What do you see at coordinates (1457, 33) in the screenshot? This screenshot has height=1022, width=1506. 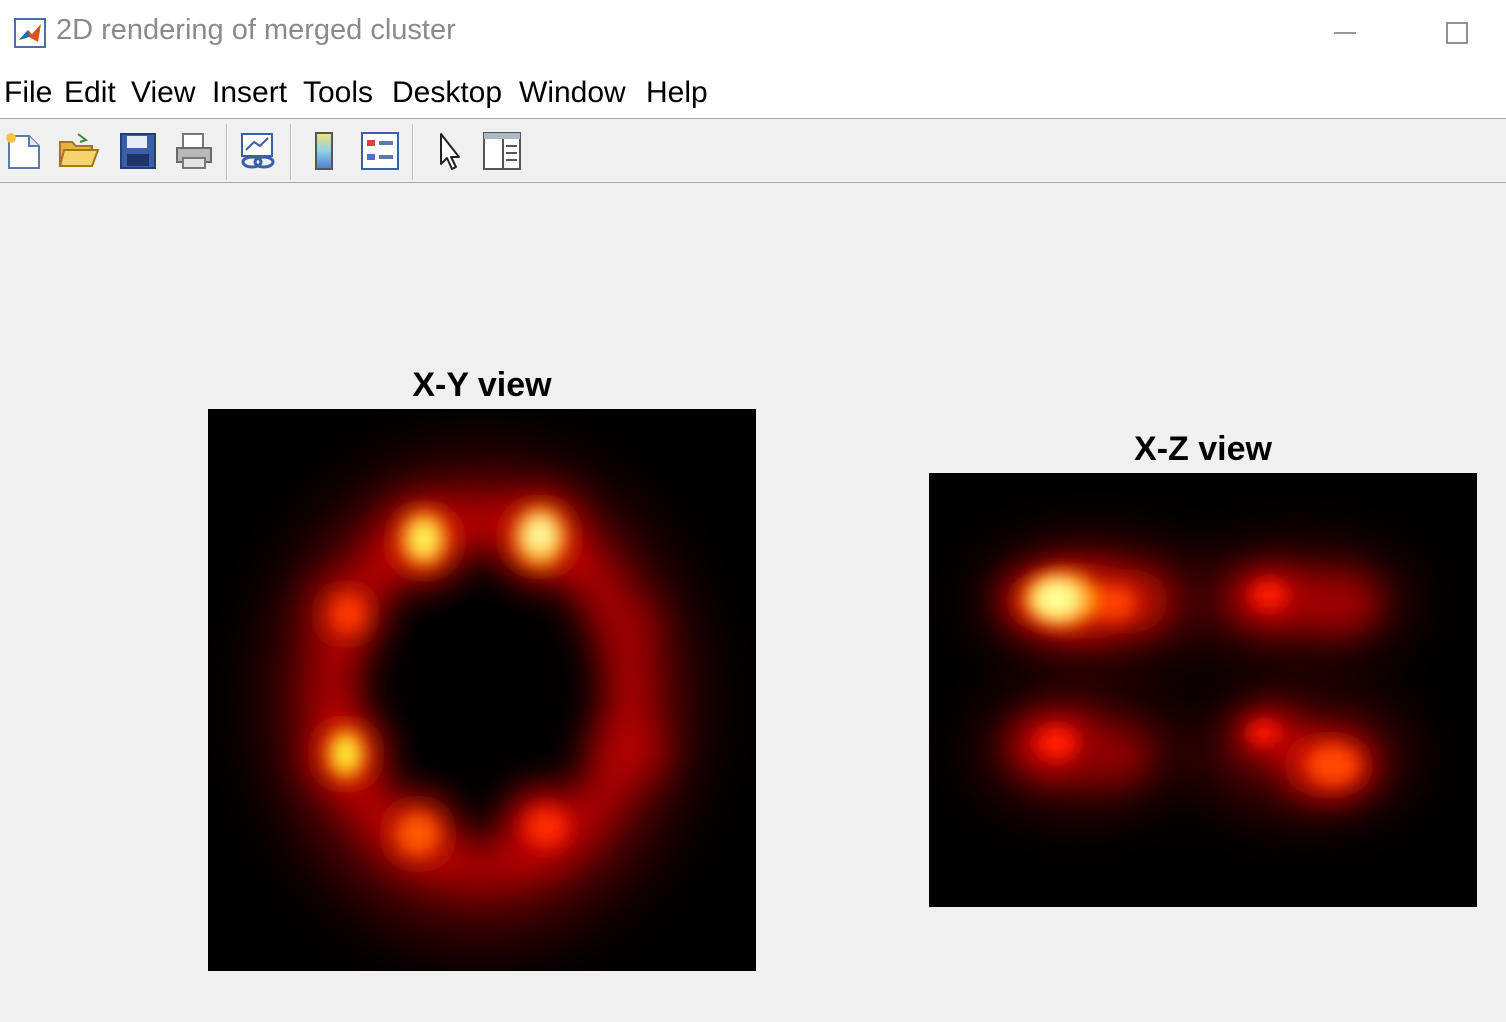 I see `maximize-icon` at bounding box center [1457, 33].